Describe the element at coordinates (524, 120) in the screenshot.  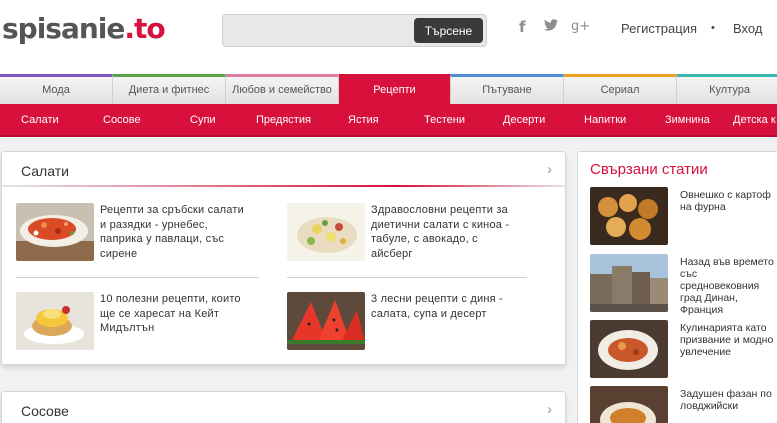
I see `subnav-desserts: Десерти` at that location.